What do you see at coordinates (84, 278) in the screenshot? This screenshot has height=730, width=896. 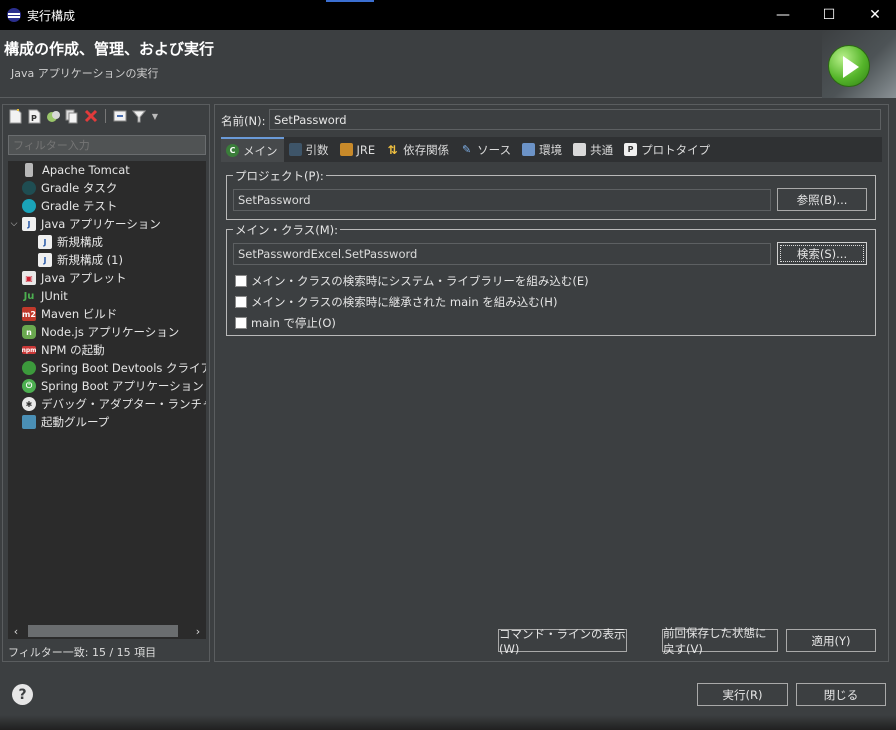 I see `tree-item-label: Java アプレット` at bounding box center [84, 278].